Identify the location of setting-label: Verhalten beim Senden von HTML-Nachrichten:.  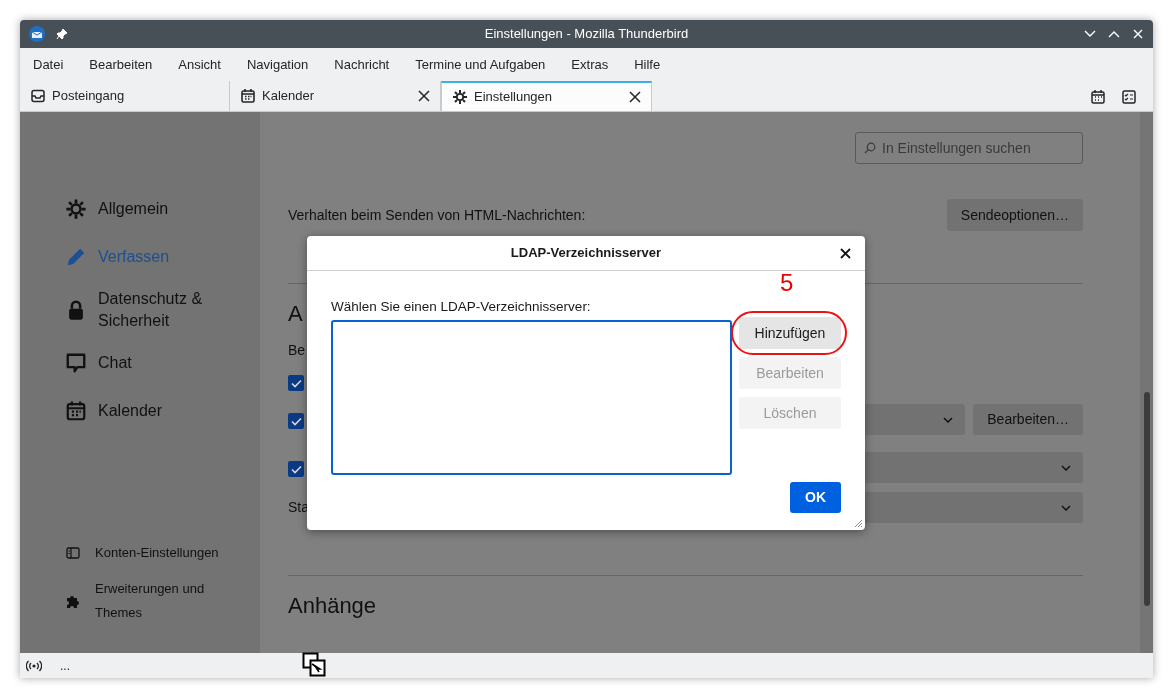
(437, 215).